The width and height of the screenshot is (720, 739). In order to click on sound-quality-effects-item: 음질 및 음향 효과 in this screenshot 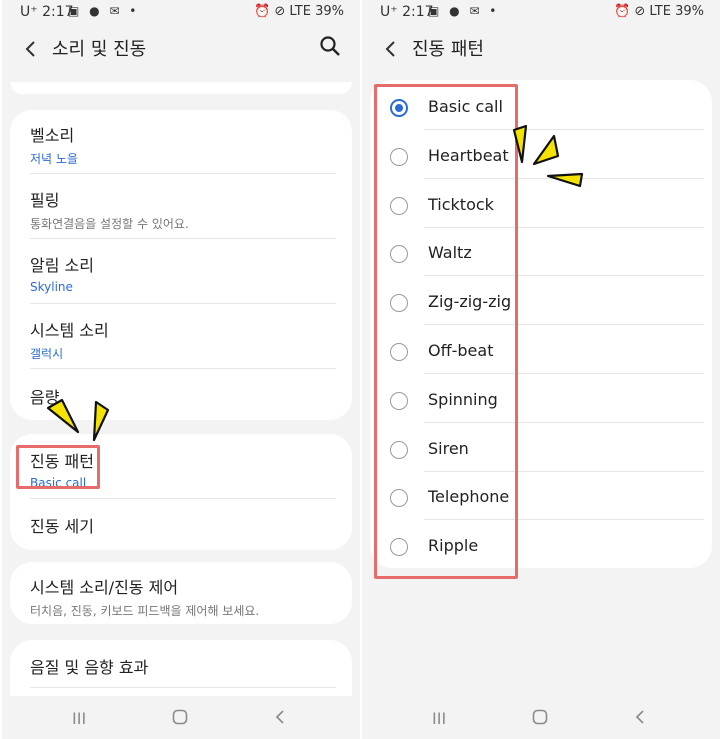, I will do `click(183, 666)`.